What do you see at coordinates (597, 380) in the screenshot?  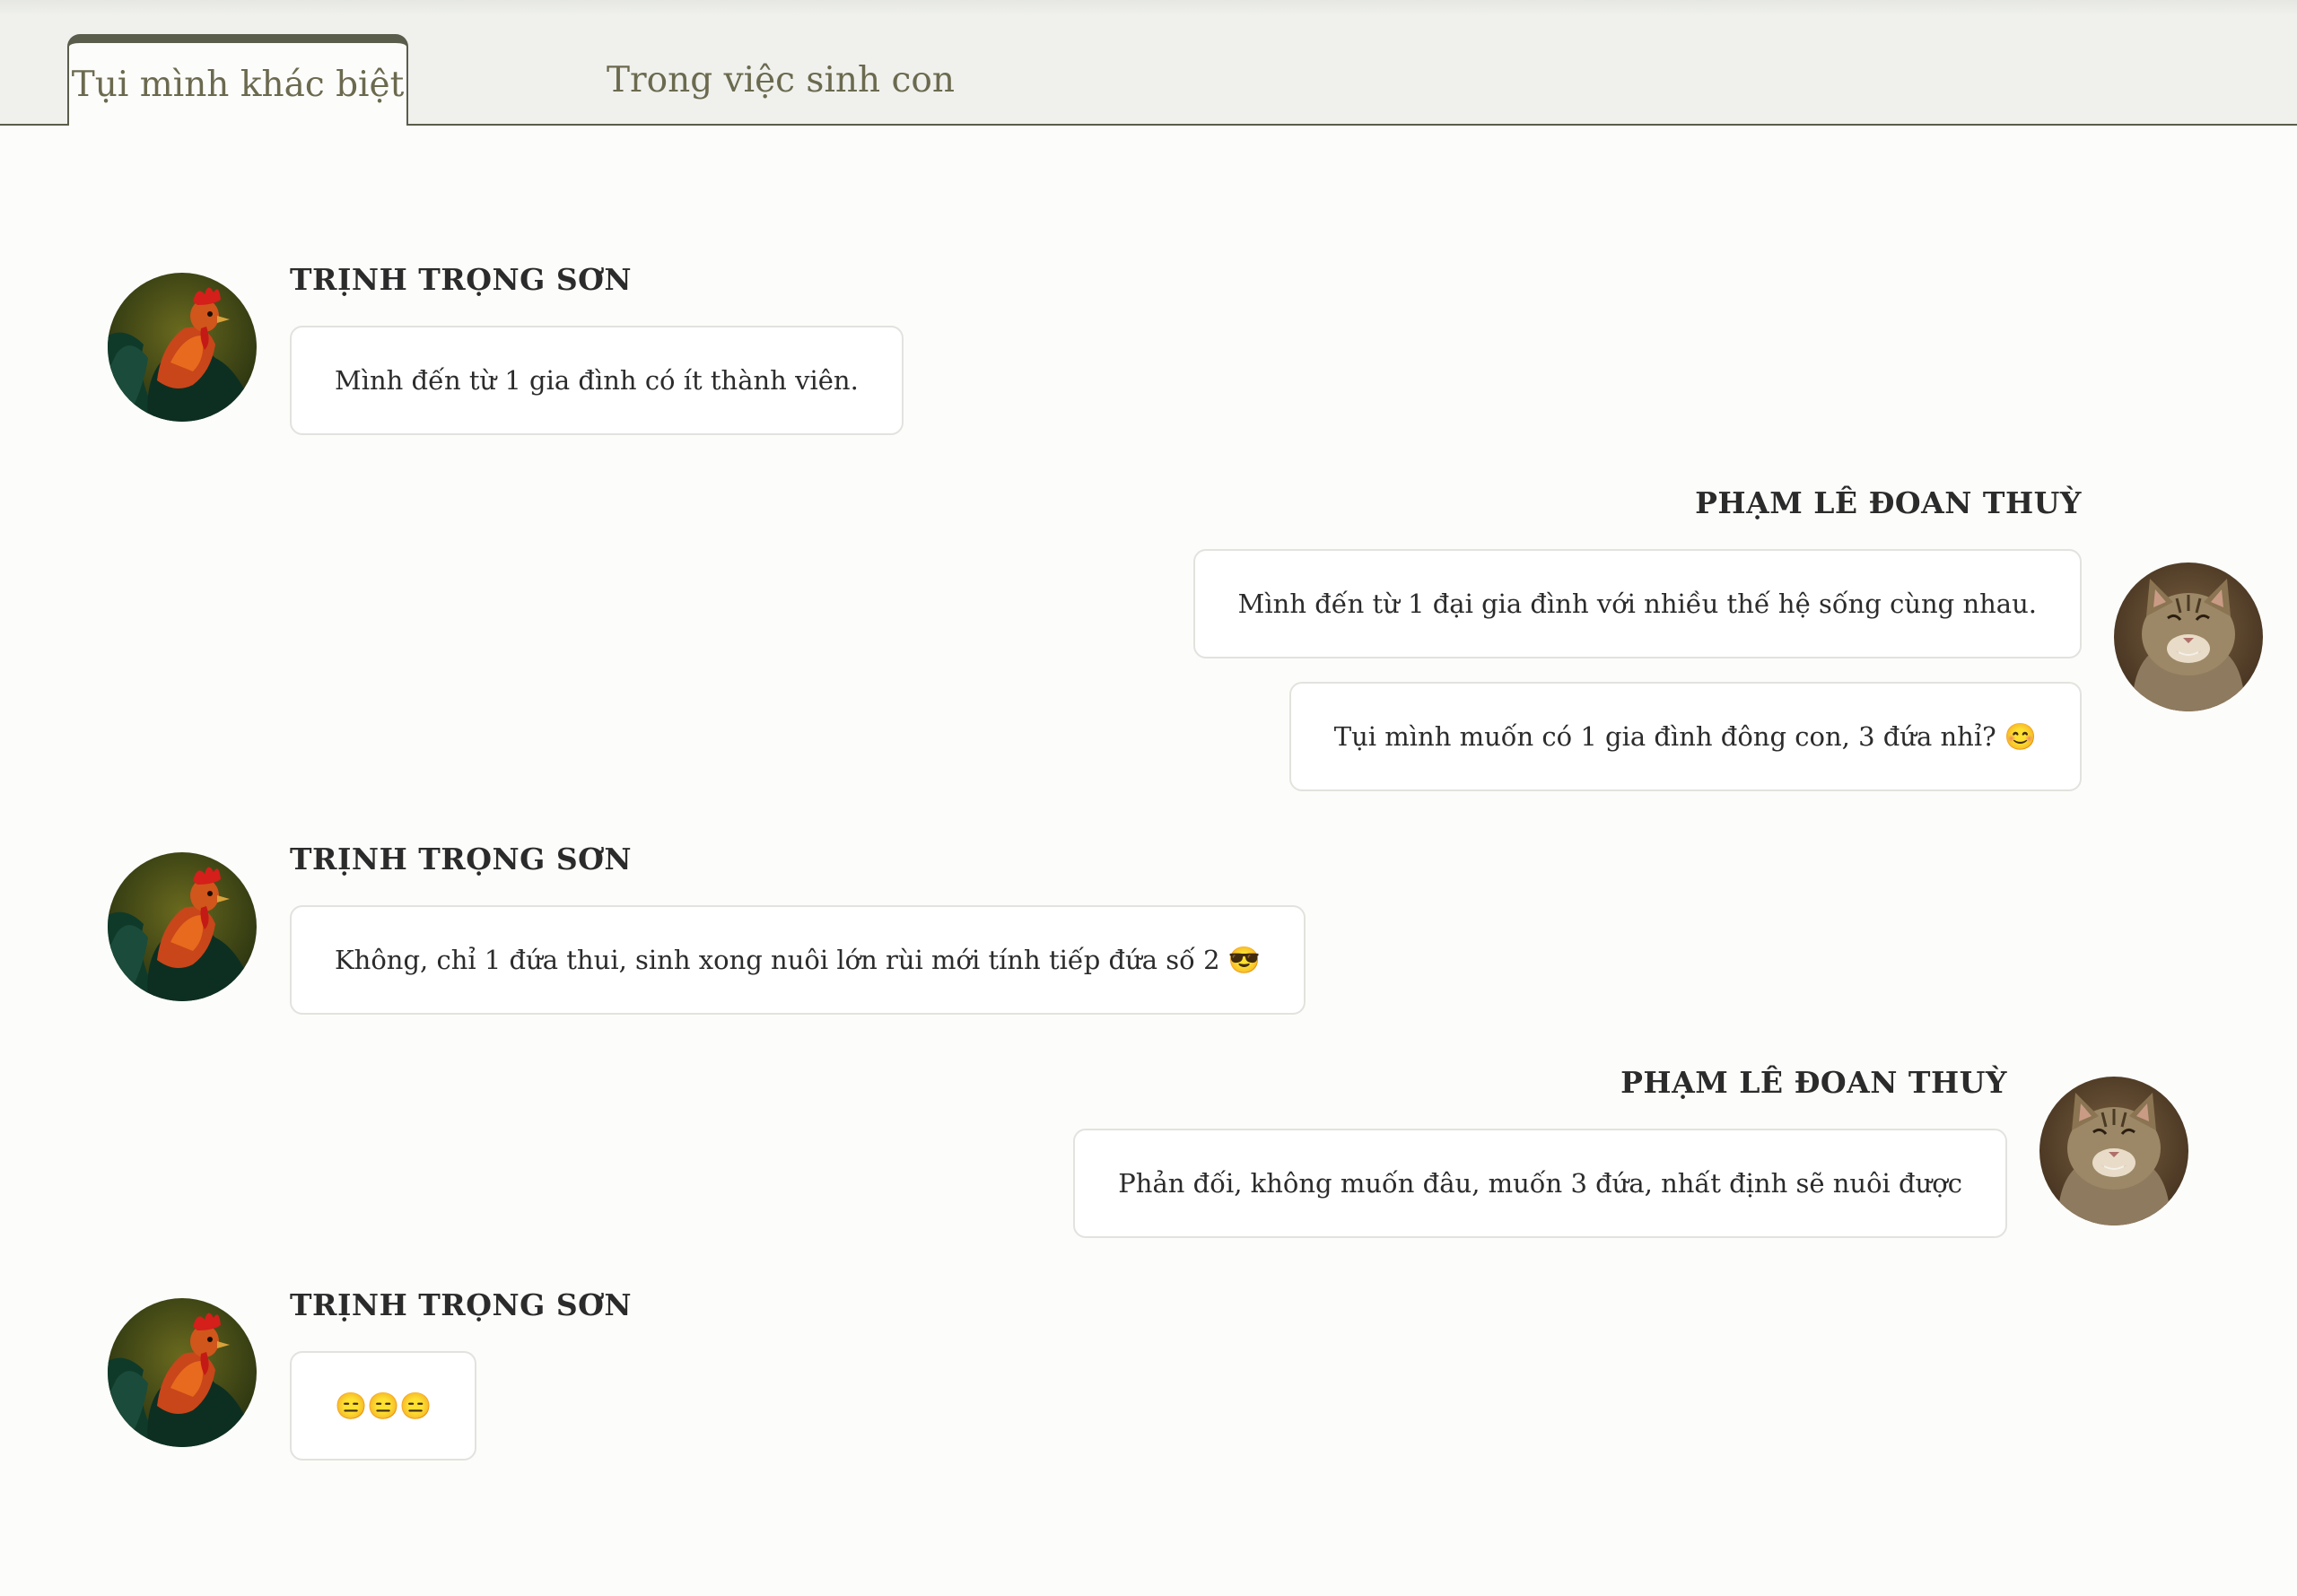 I see `message-bubble: Mình đến từ 1 gia đình có ít thành viên.` at bounding box center [597, 380].